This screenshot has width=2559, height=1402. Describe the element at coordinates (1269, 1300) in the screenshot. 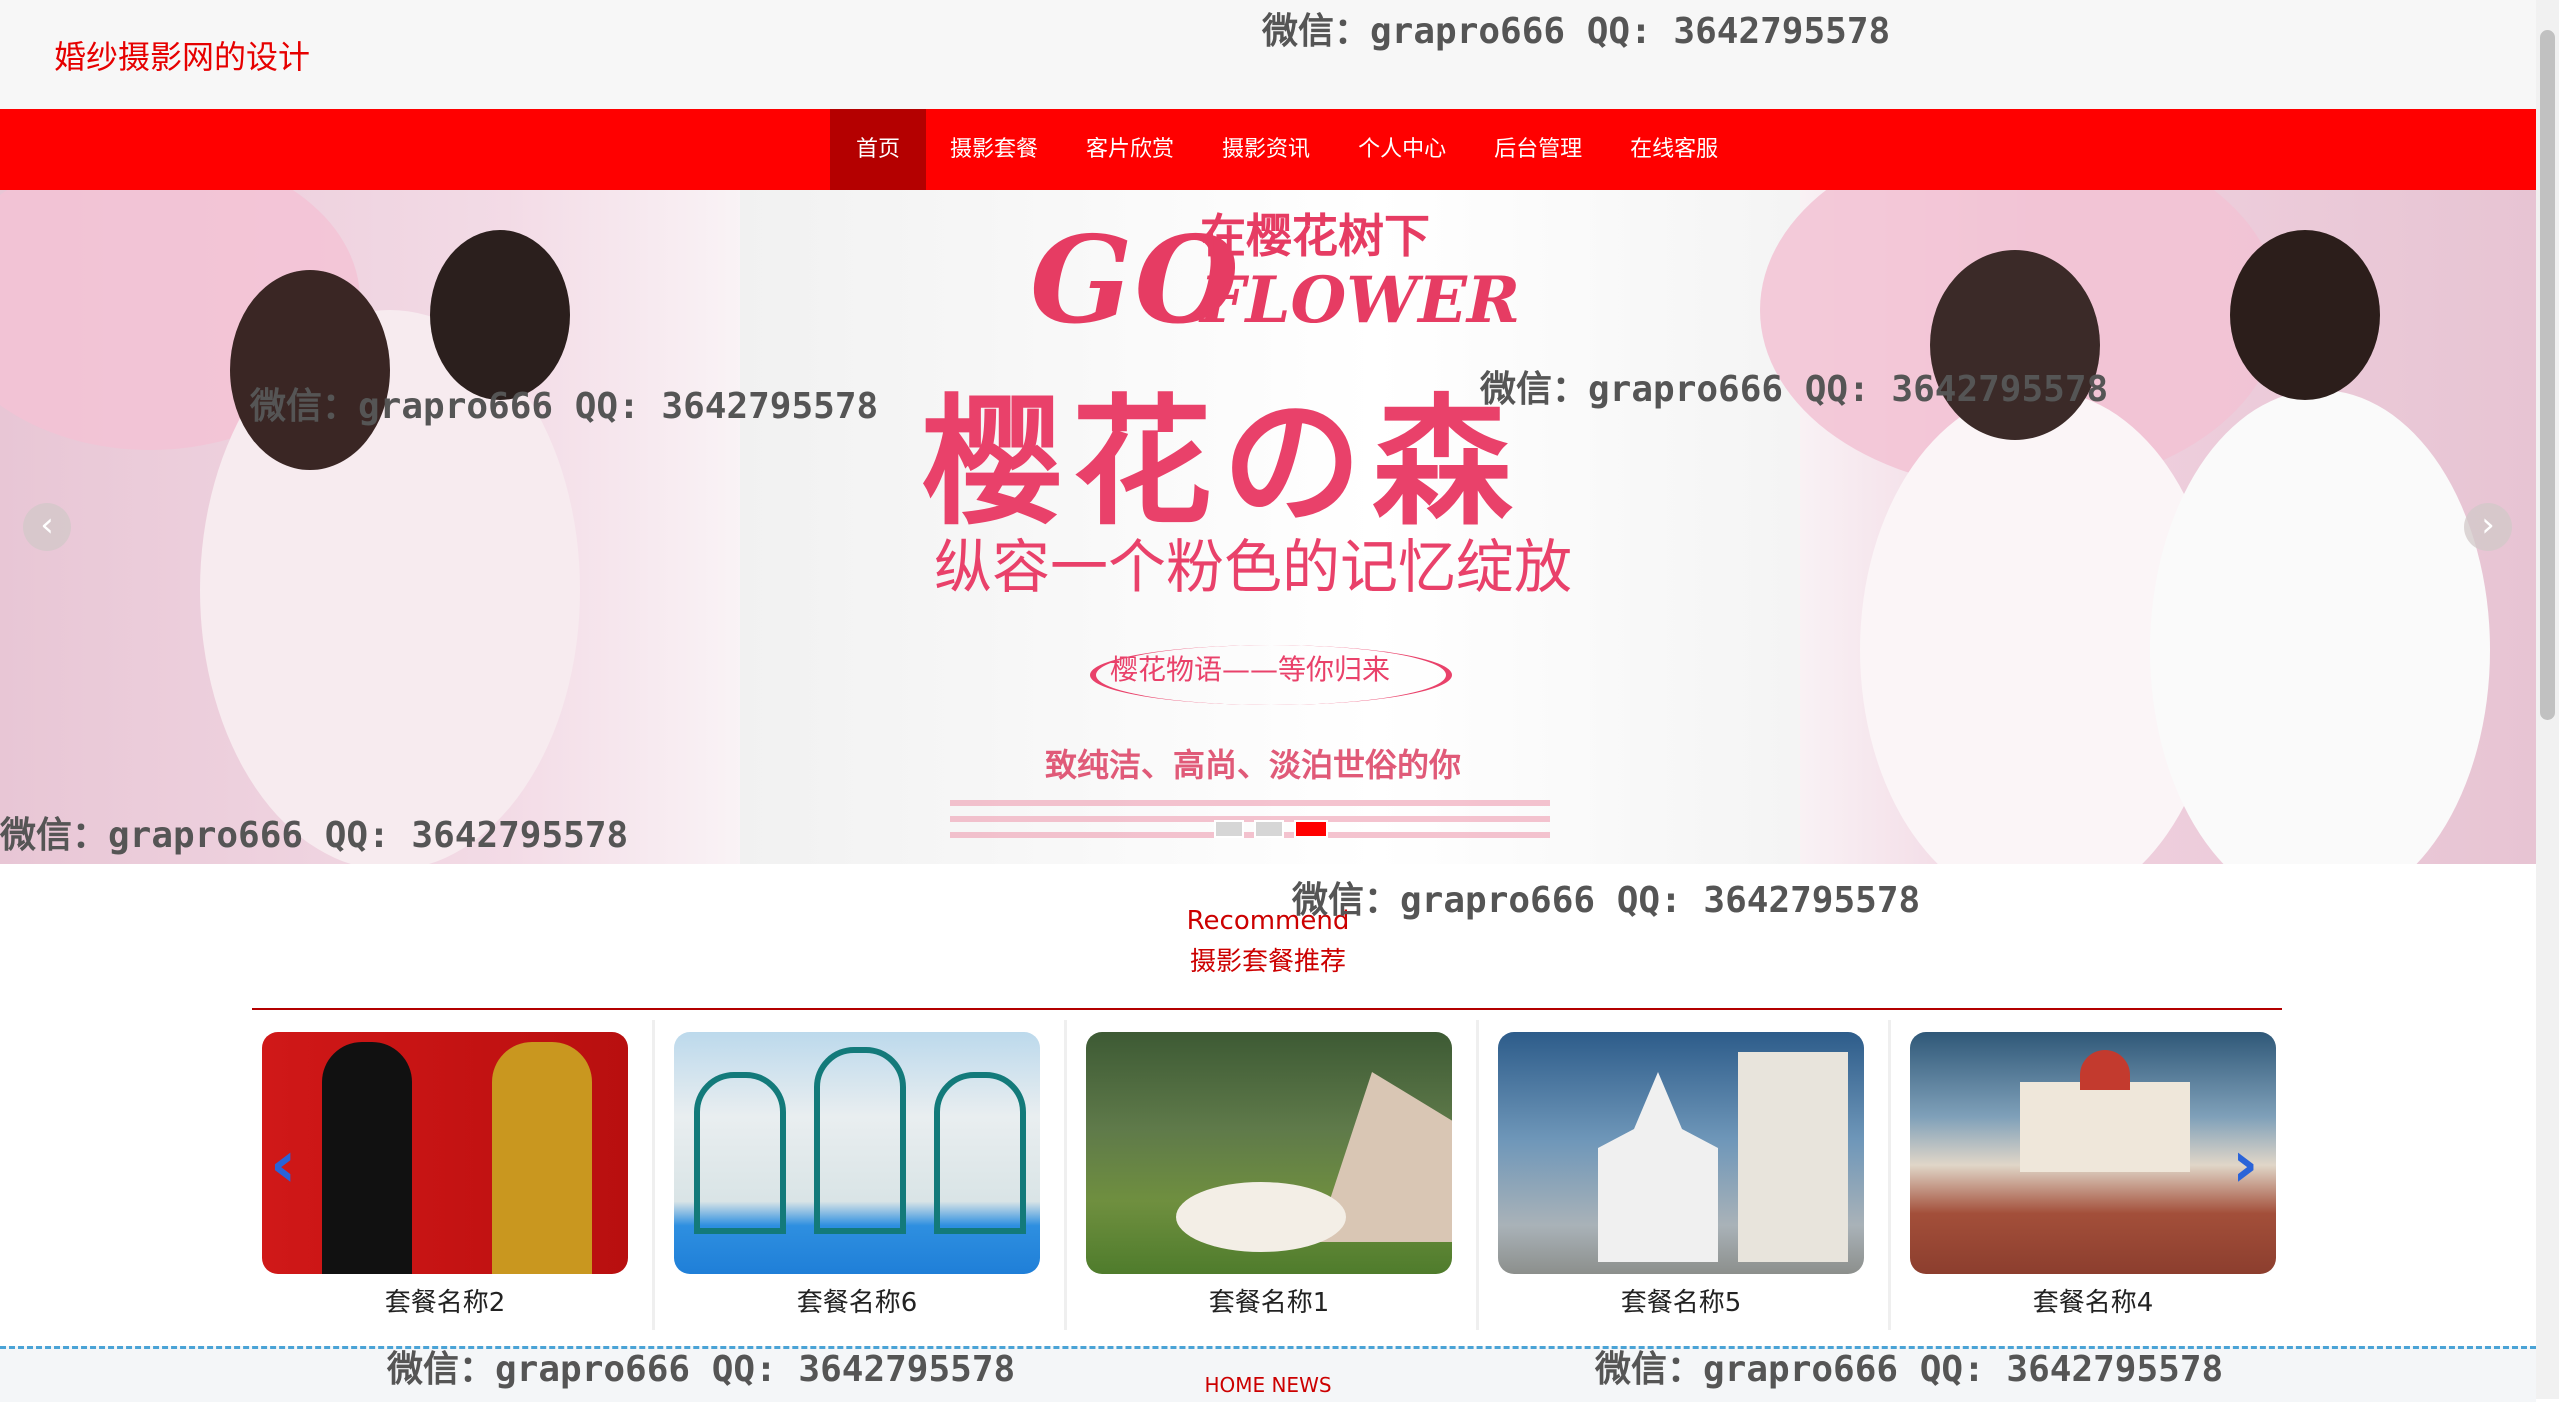

I see `package-name: 套餐名称1` at that location.